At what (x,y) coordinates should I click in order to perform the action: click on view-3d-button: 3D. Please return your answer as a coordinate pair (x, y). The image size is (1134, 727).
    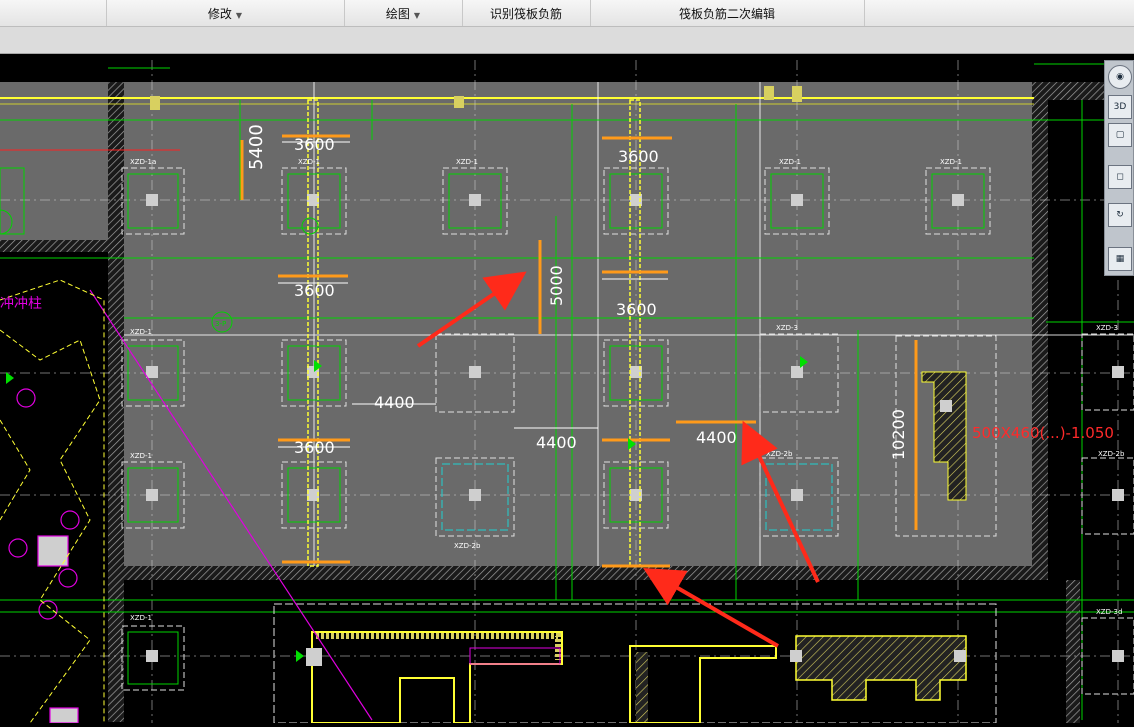
    Looking at the image, I should click on (1120, 107).